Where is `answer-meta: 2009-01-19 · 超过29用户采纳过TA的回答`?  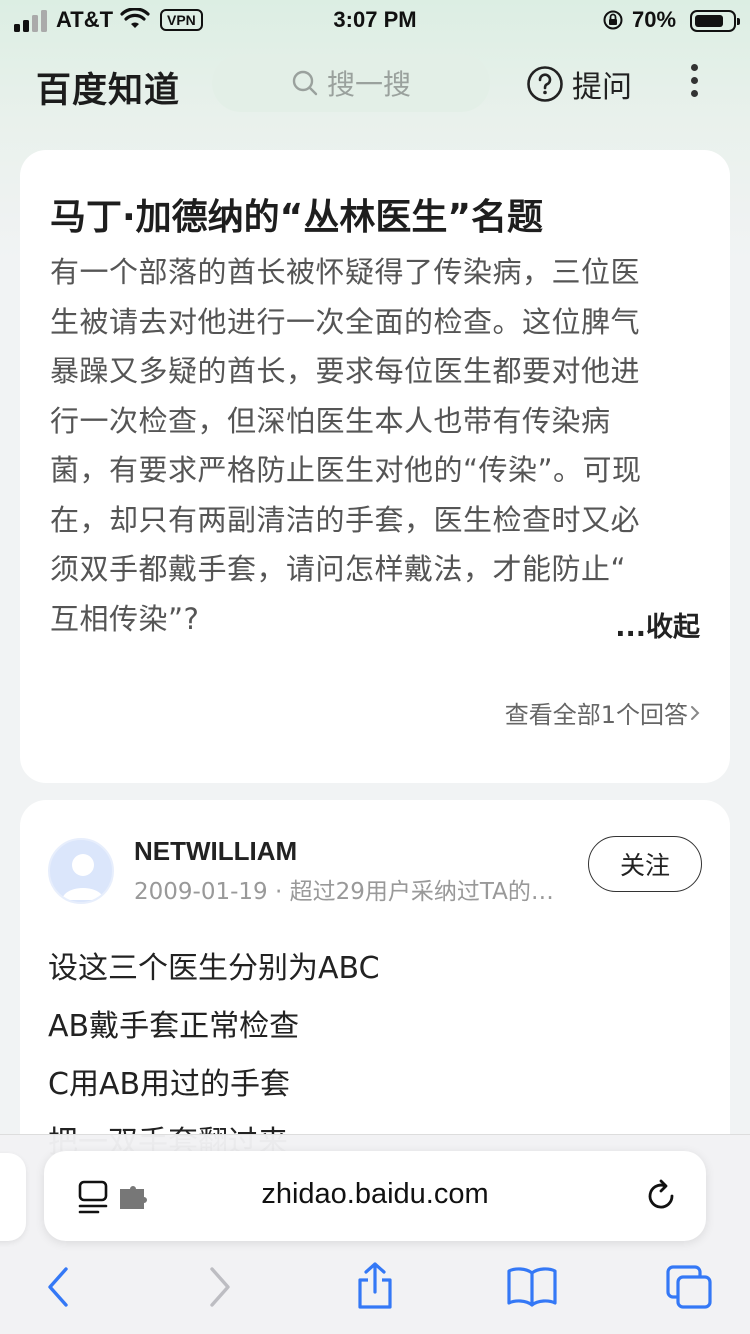 answer-meta: 2009-01-19 · 超过29用户采纳过TA的回答 is located at coordinates (349, 892).